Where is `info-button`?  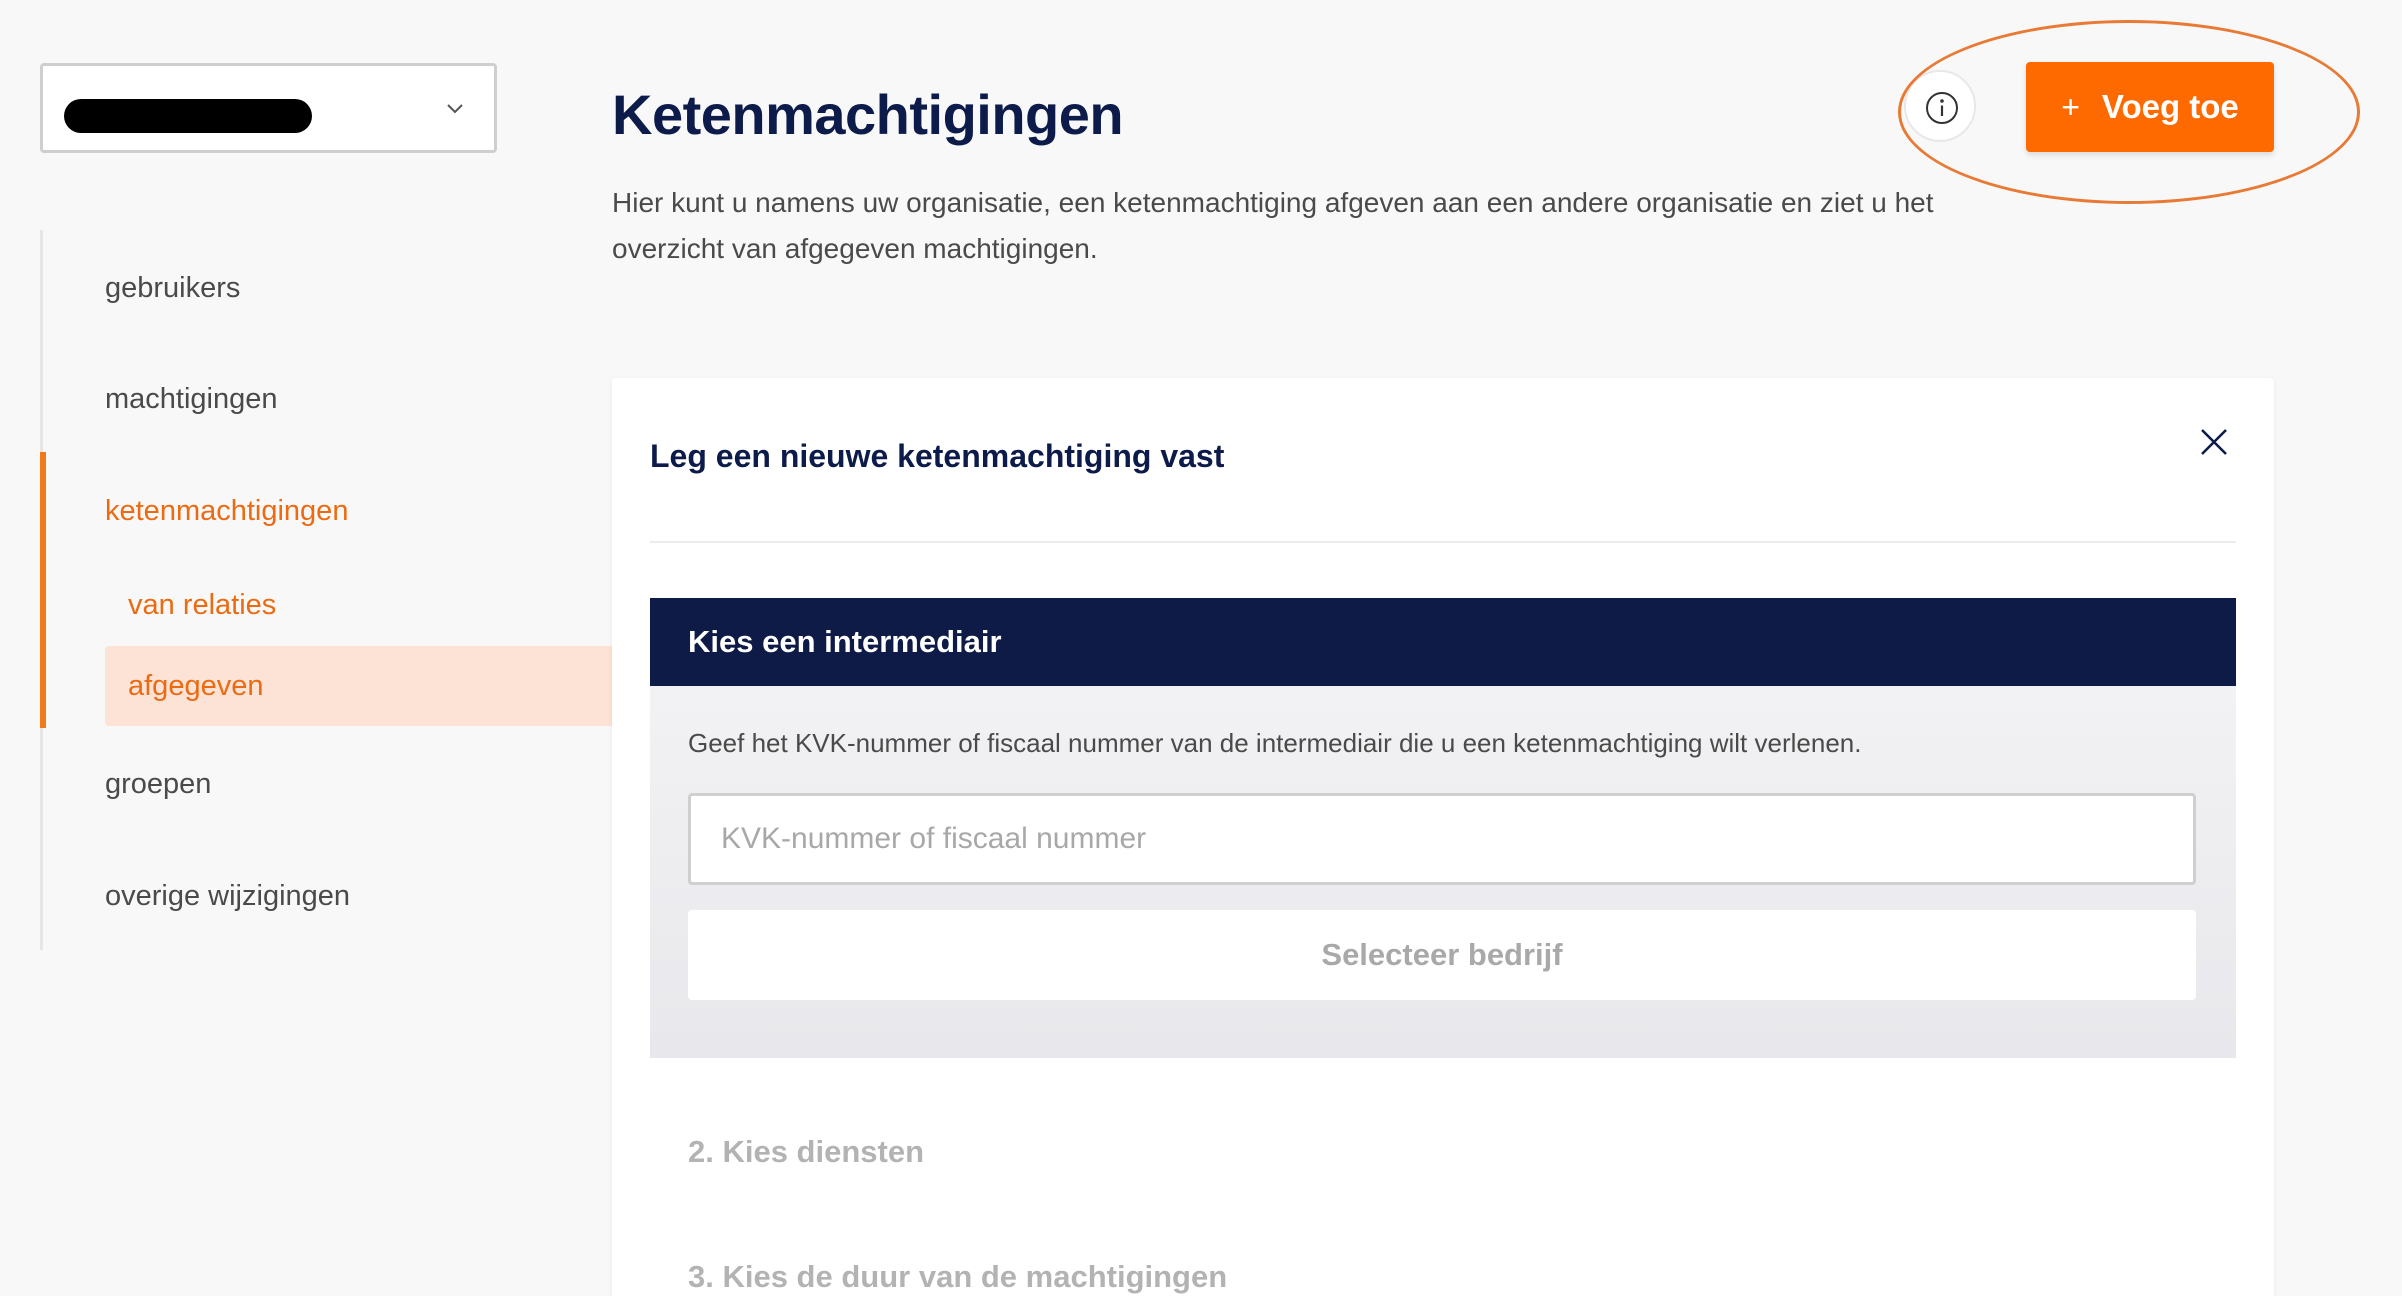 info-button is located at coordinates (1940, 106).